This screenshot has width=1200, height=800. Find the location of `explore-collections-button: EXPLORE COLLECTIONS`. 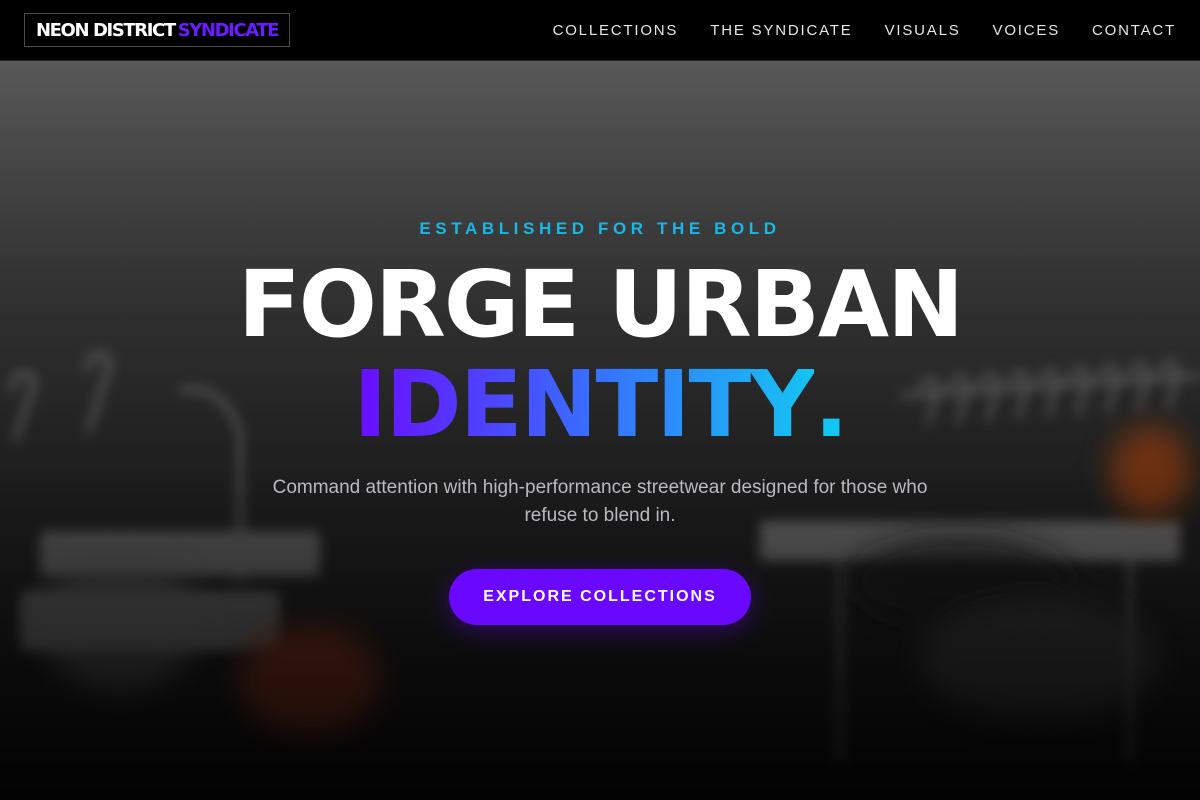

explore-collections-button: EXPLORE COLLECTIONS is located at coordinates (600, 597).